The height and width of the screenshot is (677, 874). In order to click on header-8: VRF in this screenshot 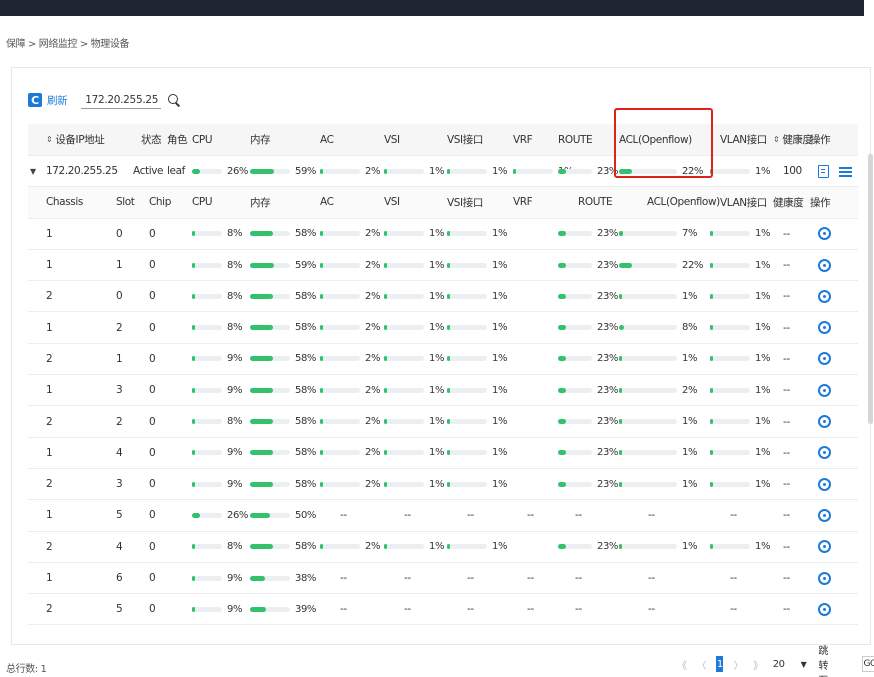, I will do `click(523, 139)`.